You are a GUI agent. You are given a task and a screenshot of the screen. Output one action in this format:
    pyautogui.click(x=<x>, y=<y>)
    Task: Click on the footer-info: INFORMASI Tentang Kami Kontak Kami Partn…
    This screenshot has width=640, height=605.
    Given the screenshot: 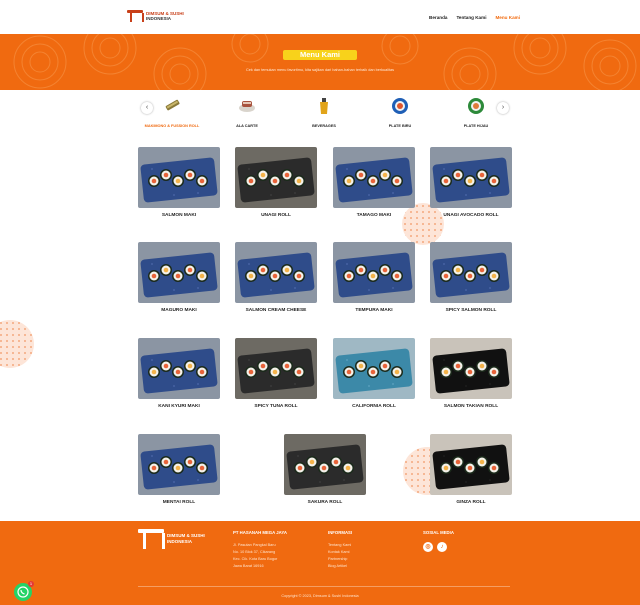 What is the action you would take?
    pyautogui.click(x=340, y=550)
    